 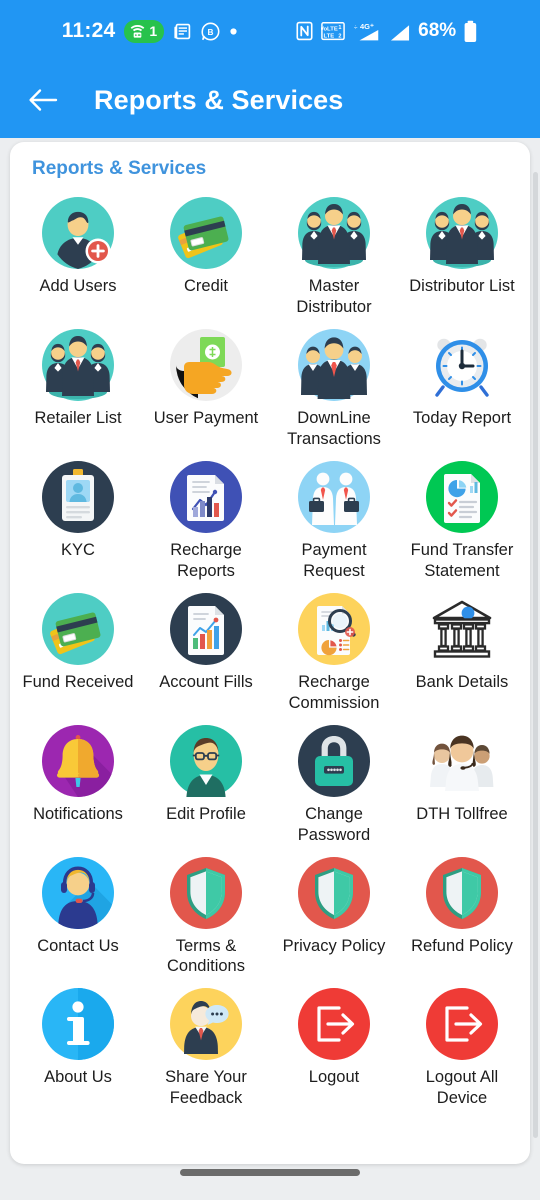 What do you see at coordinates (78, 780) in the screenshot?
I see `service-tile-notifications: Notifications` at bounding box center [78, 780].